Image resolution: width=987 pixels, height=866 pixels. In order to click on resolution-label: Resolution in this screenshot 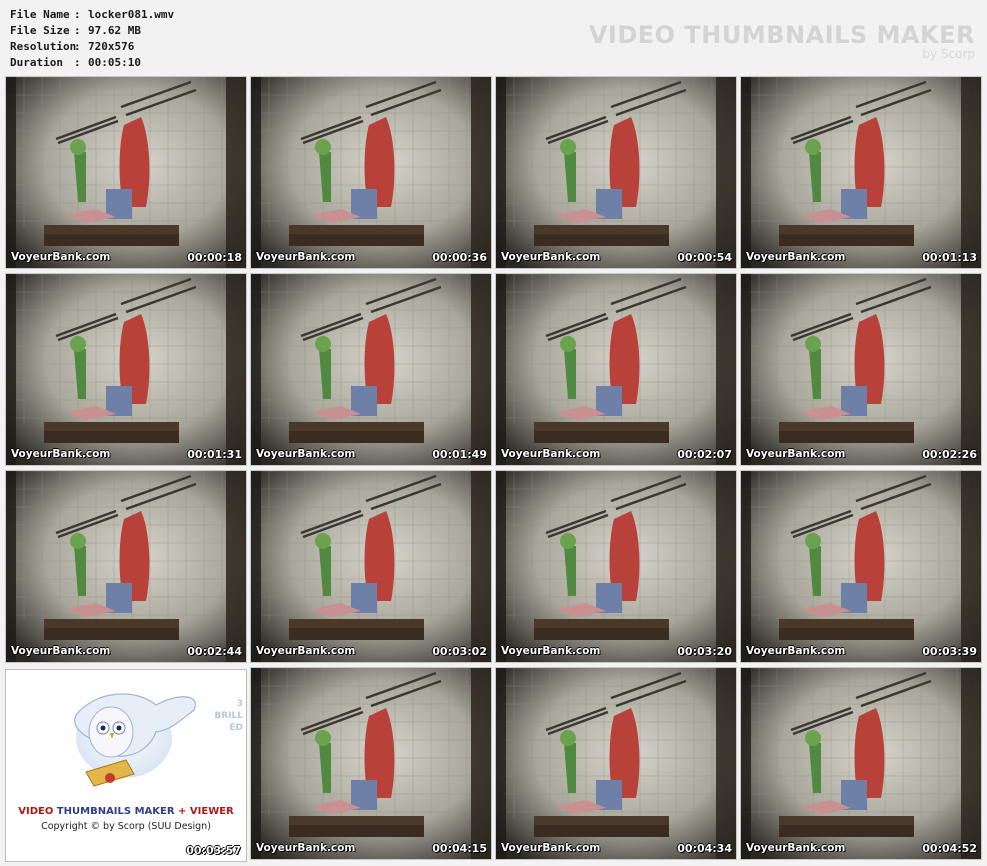, I will do `click(43, 46)`.